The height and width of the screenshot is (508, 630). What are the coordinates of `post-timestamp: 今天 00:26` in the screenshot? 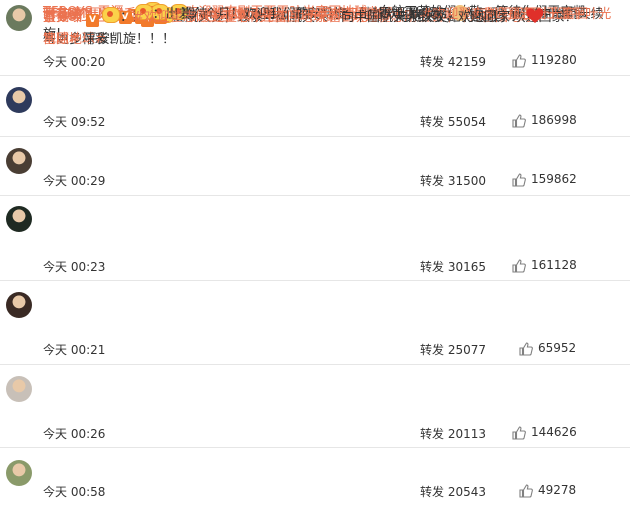 It's located at (74, 433).